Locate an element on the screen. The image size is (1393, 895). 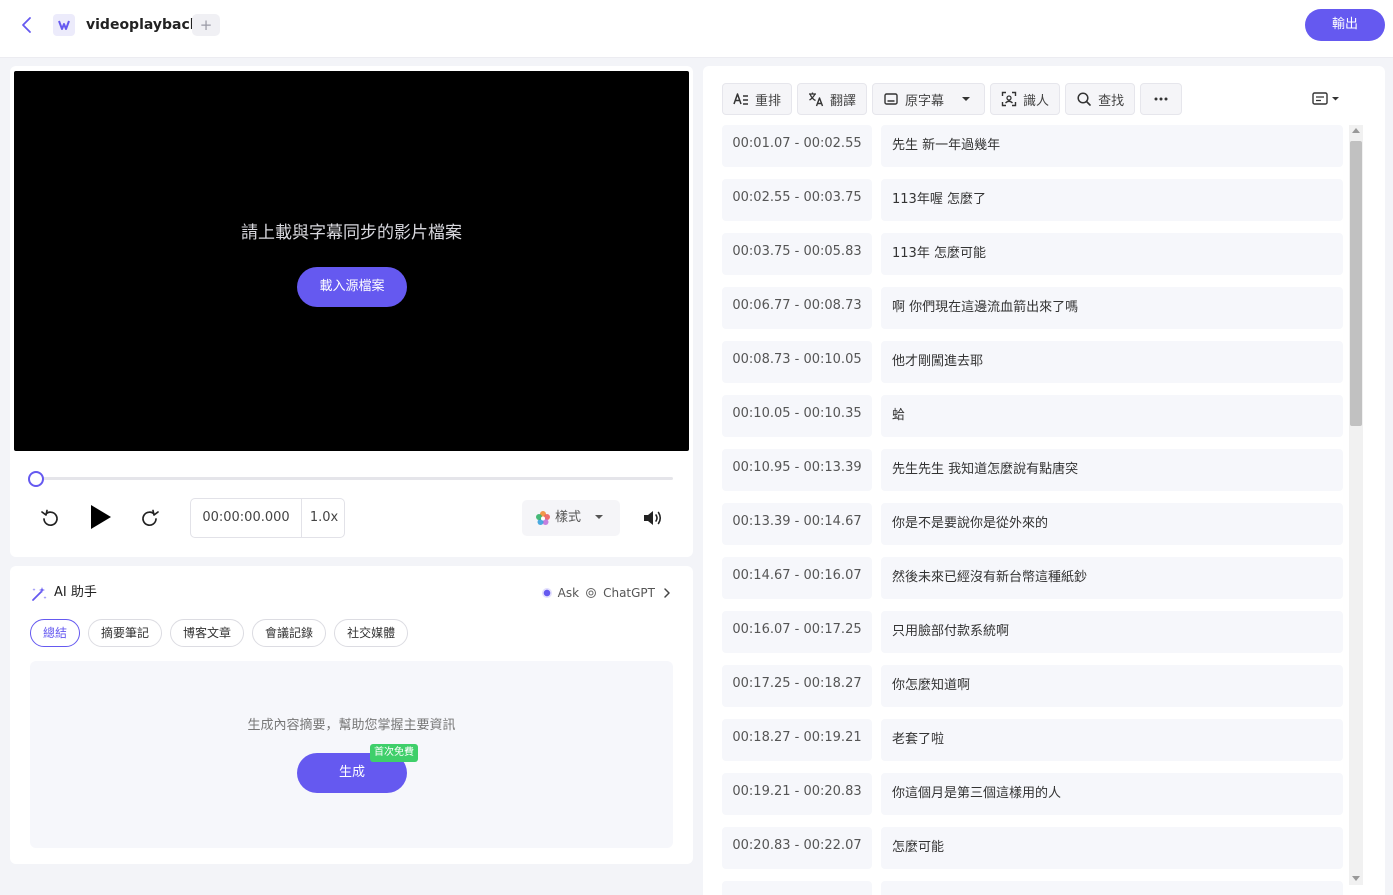
subtitle-row: 00:02.55 - 00:03.75 113年喔 怎麼了 is located at coordinates (1032, 200).